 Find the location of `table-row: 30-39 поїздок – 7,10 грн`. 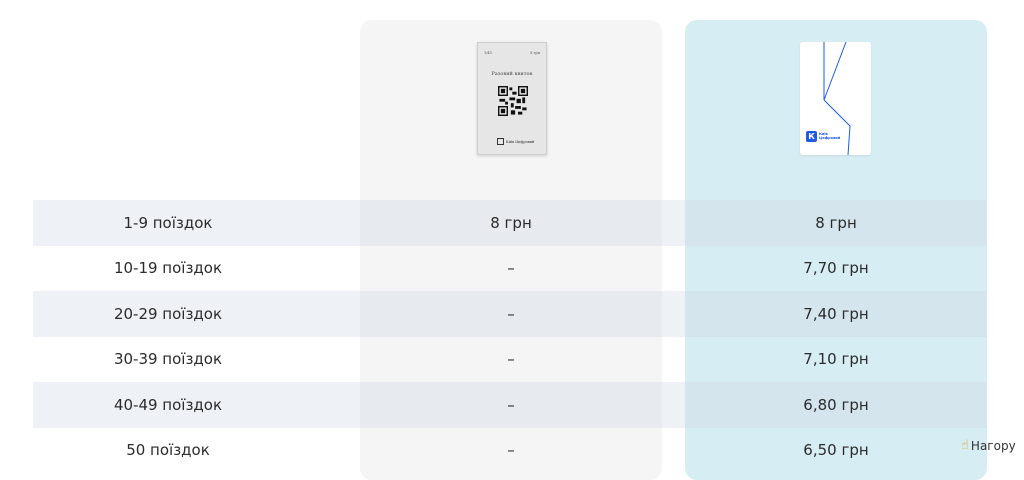

table-row: 30-39 поїздок – 7,10 грн is located at coordinates (510, 360).